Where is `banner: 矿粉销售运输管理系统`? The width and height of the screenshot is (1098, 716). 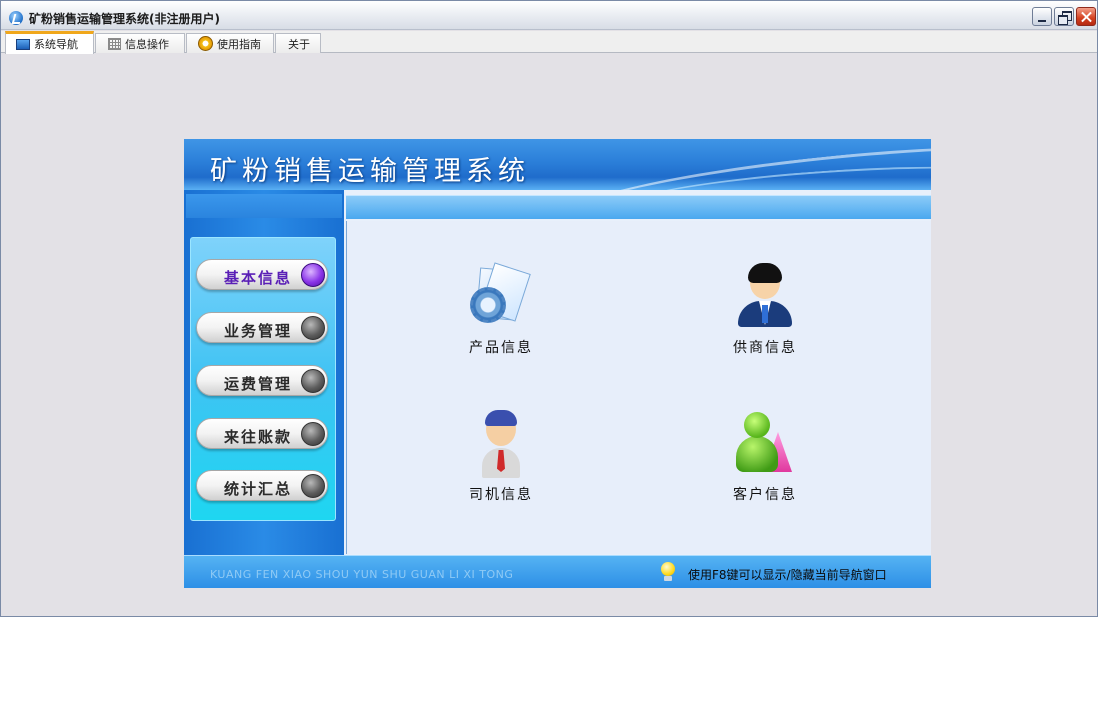
banner: 矿粉销售运输管理系统 is located at coordinates (557, 164).